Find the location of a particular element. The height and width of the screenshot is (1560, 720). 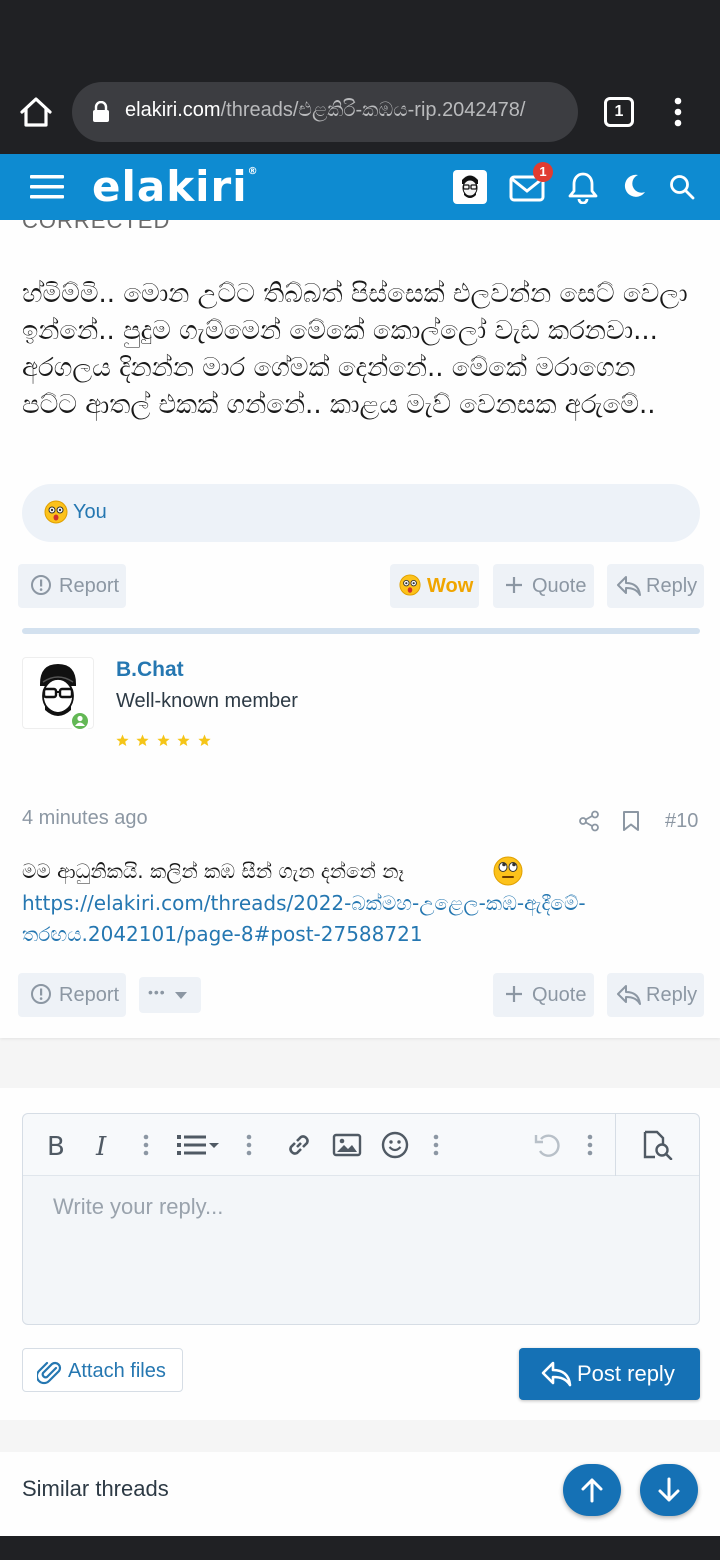

reactions-bar: You is located at coordinates (361, 513).